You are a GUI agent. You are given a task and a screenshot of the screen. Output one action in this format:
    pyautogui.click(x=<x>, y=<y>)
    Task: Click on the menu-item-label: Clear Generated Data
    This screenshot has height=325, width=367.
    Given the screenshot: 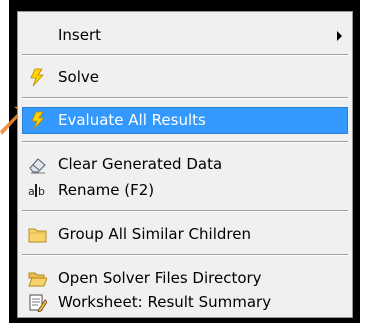 What is the action you would take?
    pyautogui.click(x=140, y=164)
    